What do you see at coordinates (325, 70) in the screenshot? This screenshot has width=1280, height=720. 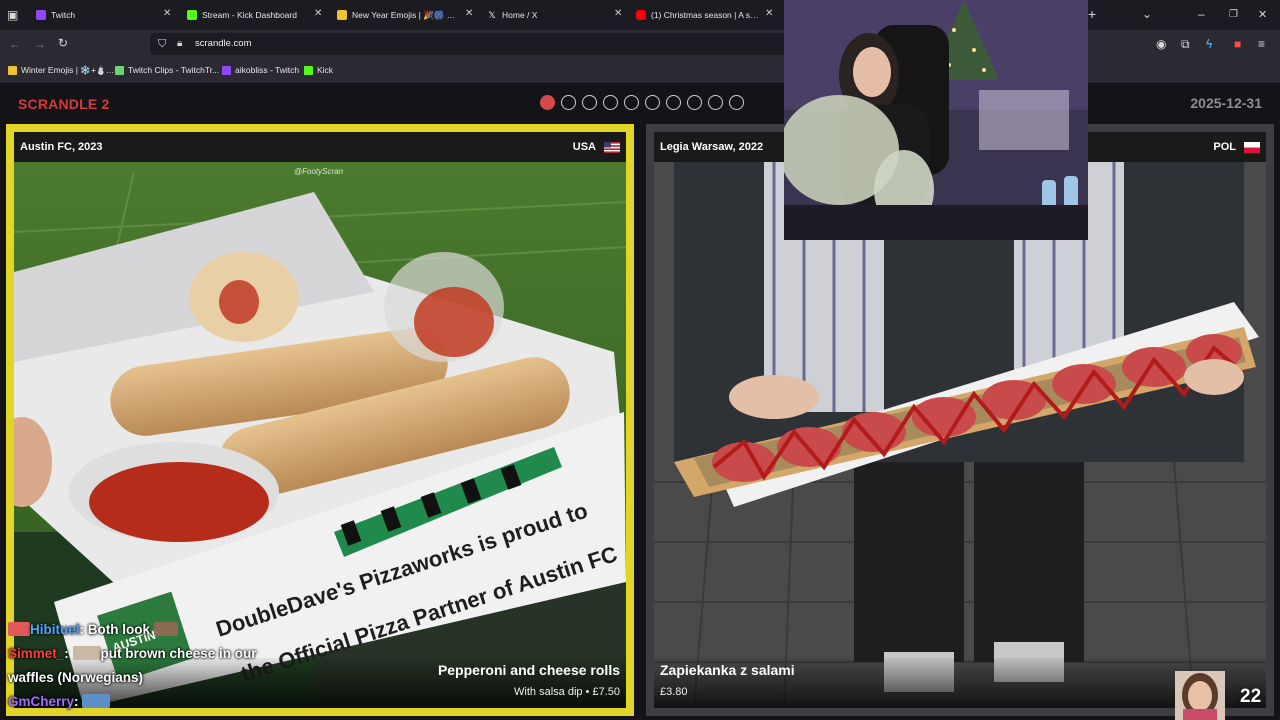 I see `bookmark-label: Kick` at bounding box center [325, 70].